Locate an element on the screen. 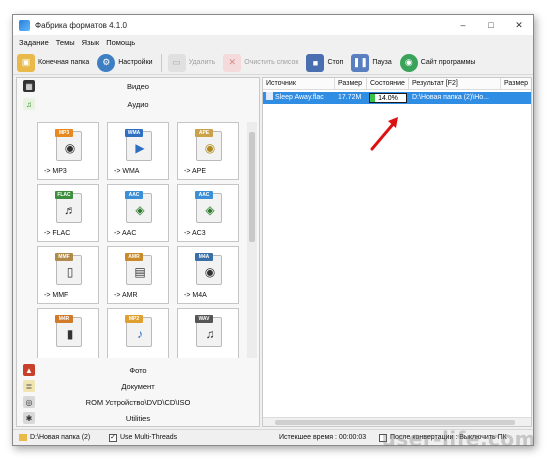 Image resolution: width=550 pixels, height=459 pixels. folder-icon: ▣ is located at coordinates (26, 62).